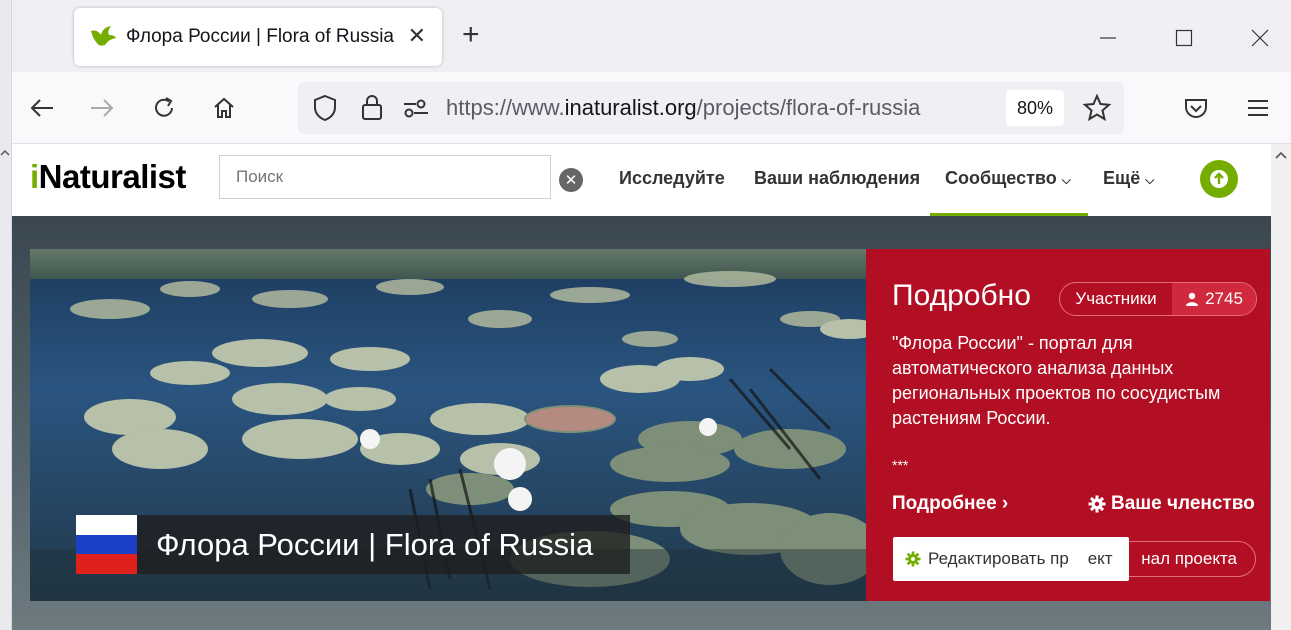 The width and height of the screenshot is (1291, 630). I want to click on maximize-icon, so click(1184, 38).